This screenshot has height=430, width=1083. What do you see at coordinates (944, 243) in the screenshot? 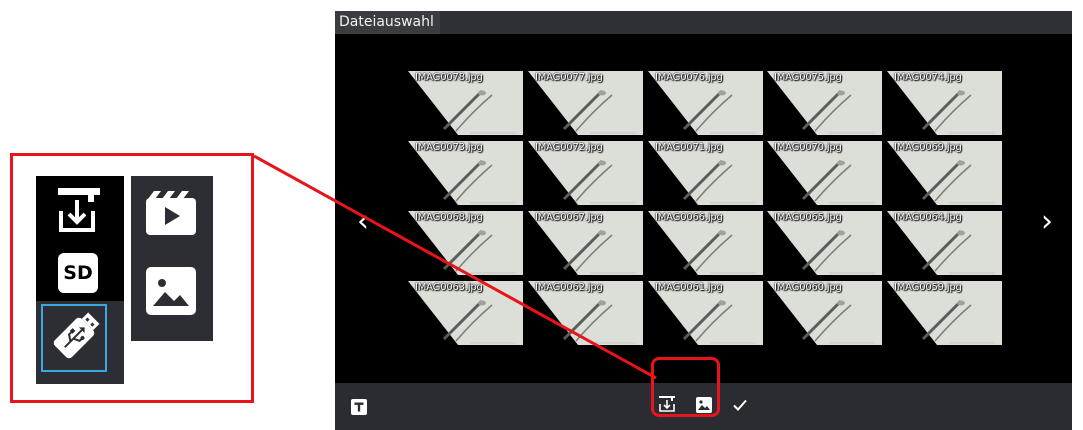
I see `file-thumbnail: IMAG0064.jpg` at bounding box center [944, 243].